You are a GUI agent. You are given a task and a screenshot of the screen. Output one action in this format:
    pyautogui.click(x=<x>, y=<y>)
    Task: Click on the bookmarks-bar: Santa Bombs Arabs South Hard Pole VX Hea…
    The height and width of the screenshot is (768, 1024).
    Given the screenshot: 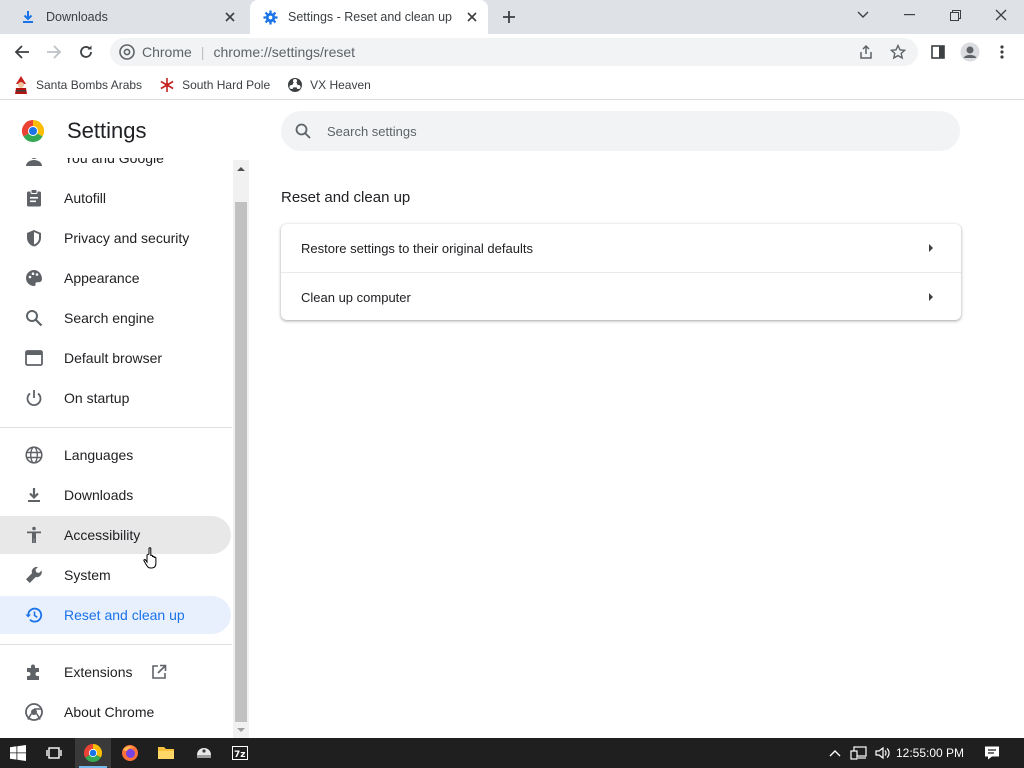 What is the action you would take?
    pyautogui.click(x=512, y=85)
    